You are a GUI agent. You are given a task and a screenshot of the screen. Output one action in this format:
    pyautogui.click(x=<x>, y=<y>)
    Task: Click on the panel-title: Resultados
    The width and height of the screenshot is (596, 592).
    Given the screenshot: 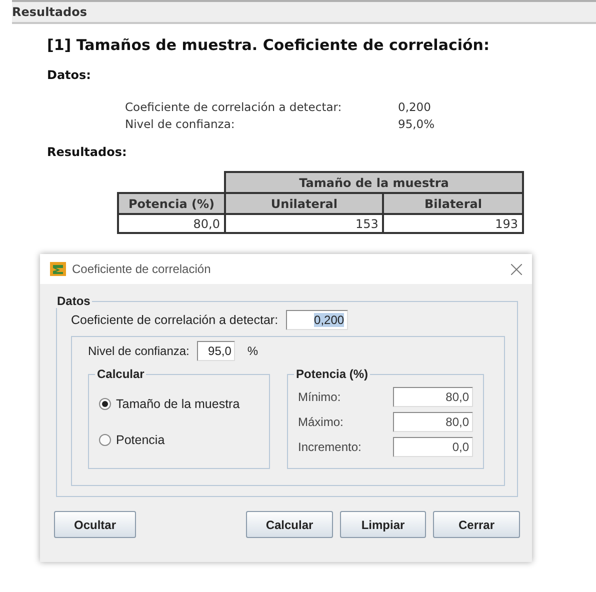 What is the action you would take?
    pyautogui.click(x=304, y=12)
    